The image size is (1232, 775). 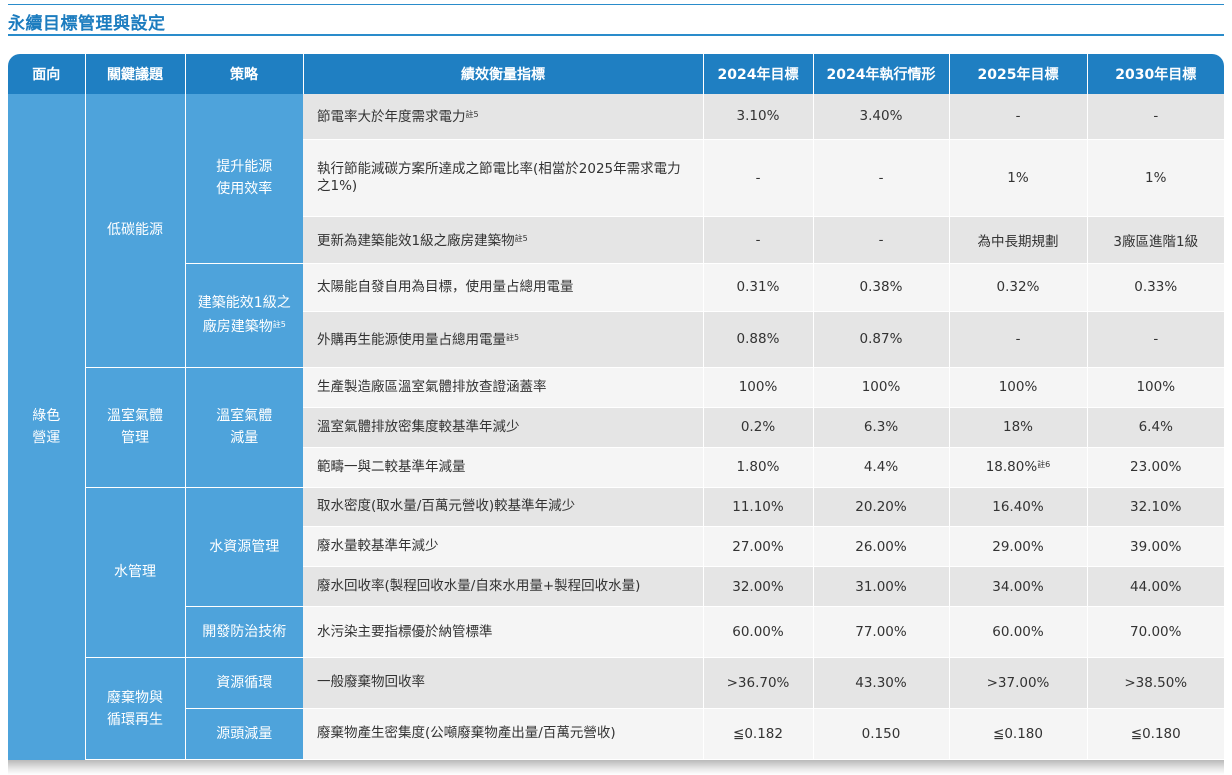 I want to click on value-2024-target: 27.00%, so click(x=757, y=547).